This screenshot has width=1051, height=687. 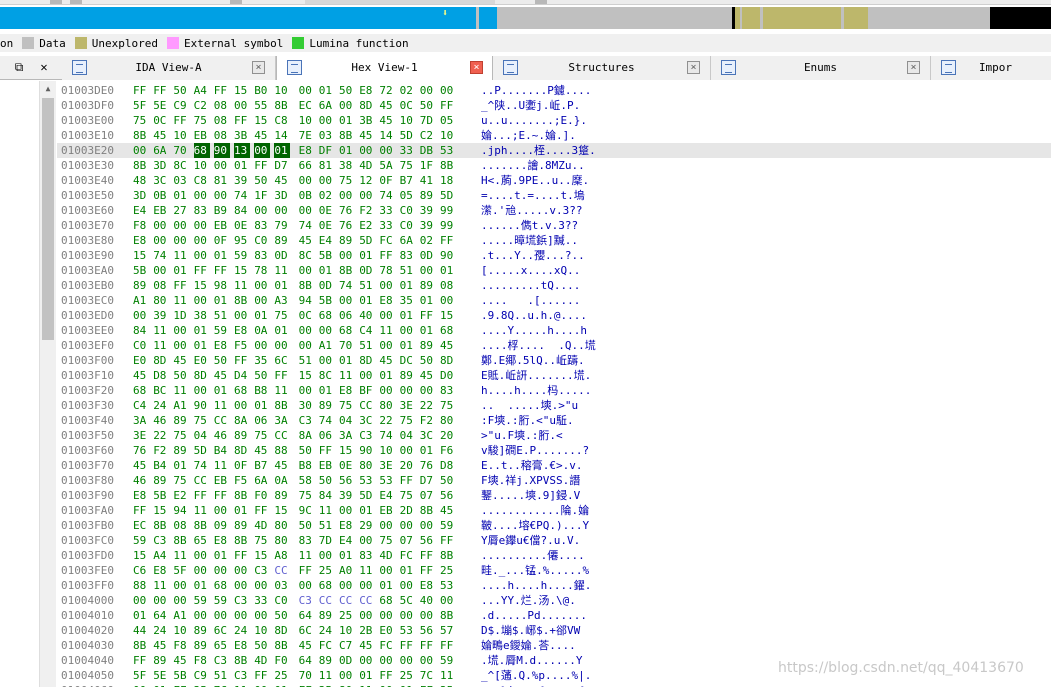 What do you see at coordinates (525, 18) in the screenshot?
I see `navigation-band: ⬇` at bounding box center [525, 18].